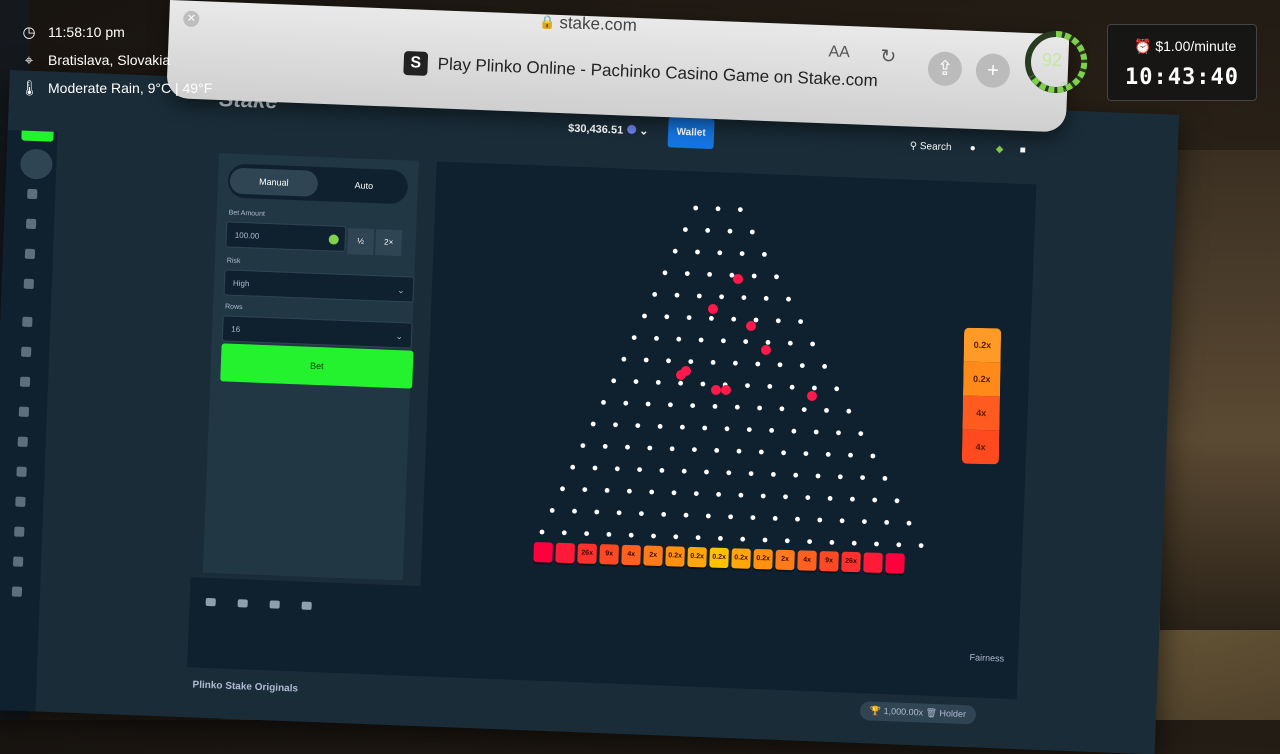  What do you see at coordinates (999, 149) in the screenshot?
I see `notifications-icon: ◆` at bounding box center [999, 149].